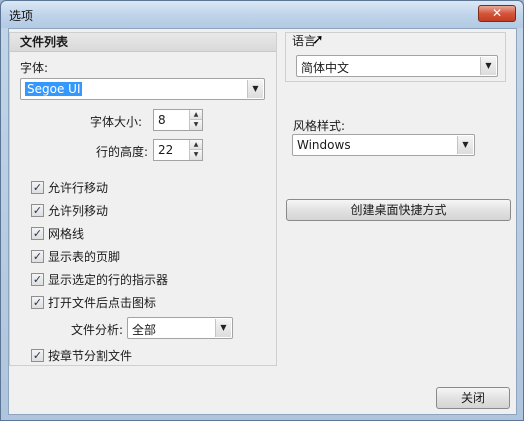 The height and width of the screenshot is (421, 524). What do you see at coordinates (180, 328) in the screenshot?
I see `file-analysis-select: 全部 ▼` at bounding box center [180, 328].